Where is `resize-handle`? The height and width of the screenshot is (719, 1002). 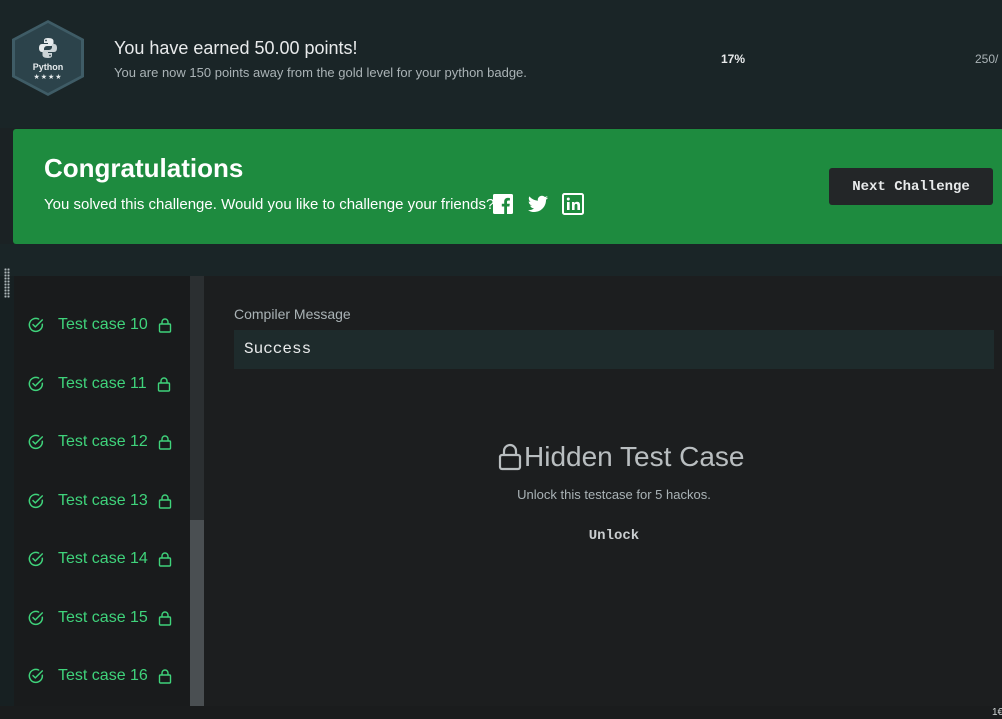
resize-handle is located at coordinates (7, 283).